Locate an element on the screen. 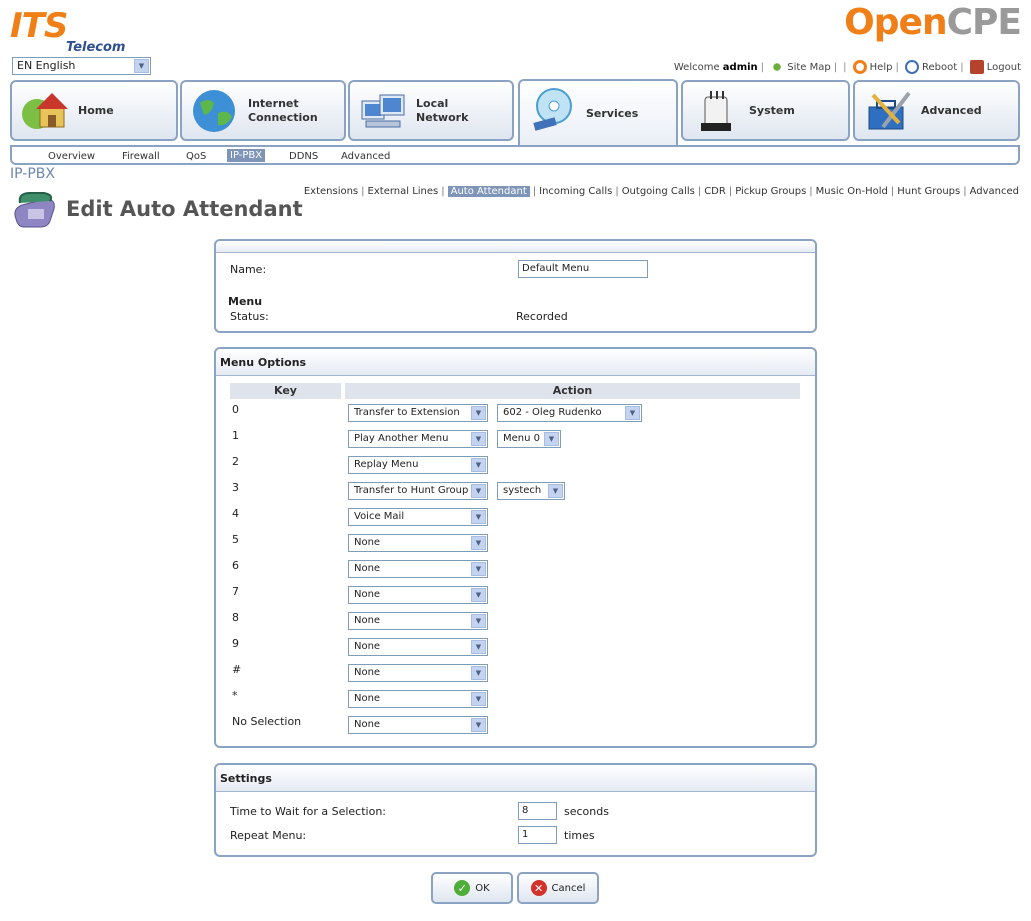 The width and height of the screenshot is (1031, 921). ttab-cdr: CDR is located at coordinates (715, 191).